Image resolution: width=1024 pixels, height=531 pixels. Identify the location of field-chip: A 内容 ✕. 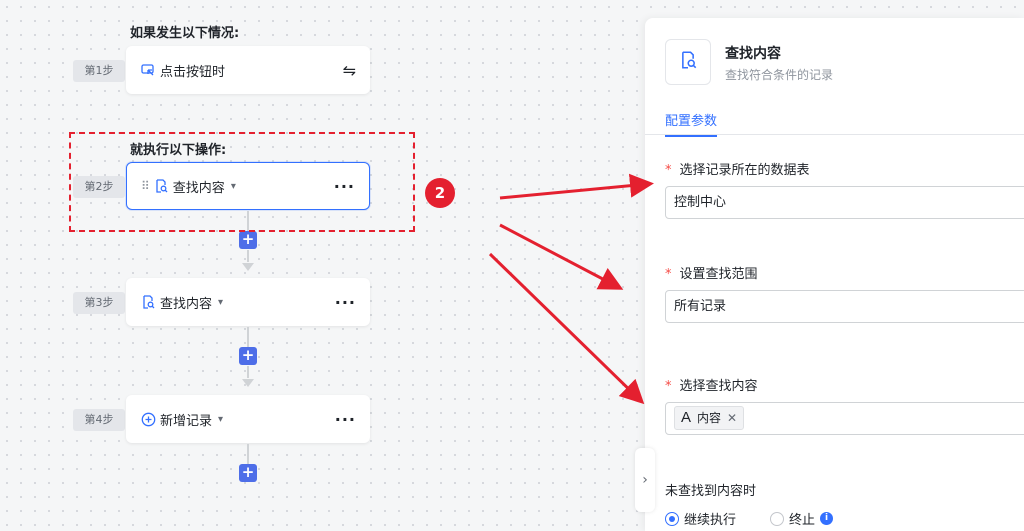
(709, 418).